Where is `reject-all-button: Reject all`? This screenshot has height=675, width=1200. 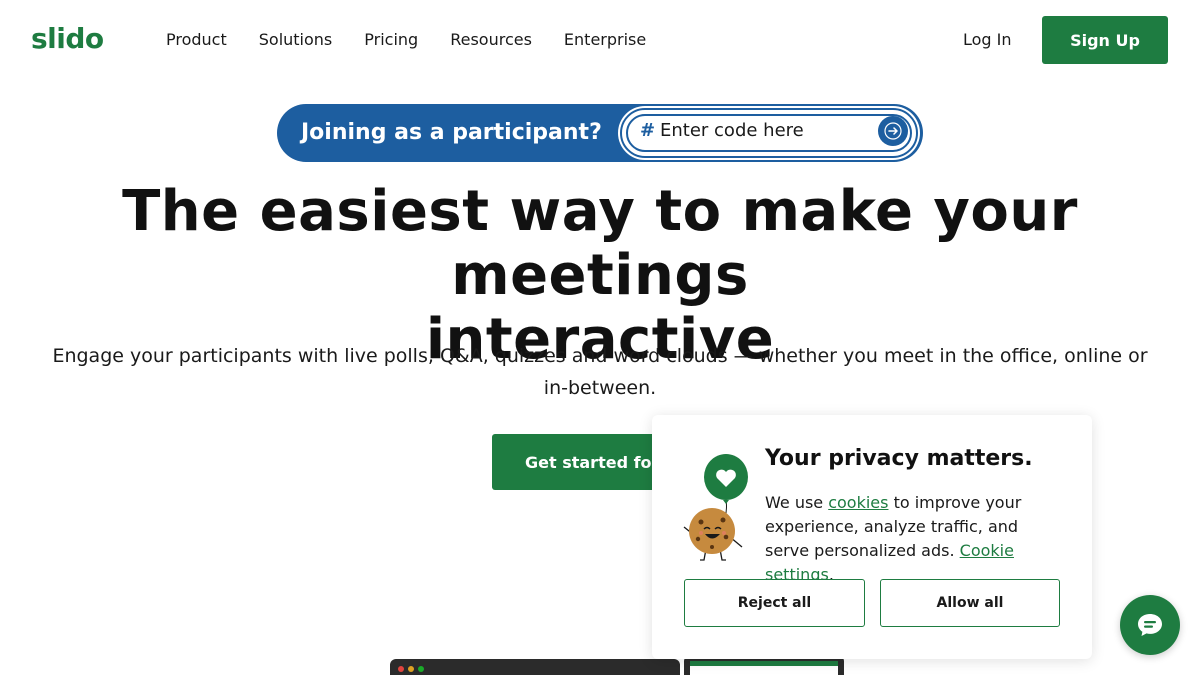 reject-all-button: Reject all is located at coordinates (774, 603).